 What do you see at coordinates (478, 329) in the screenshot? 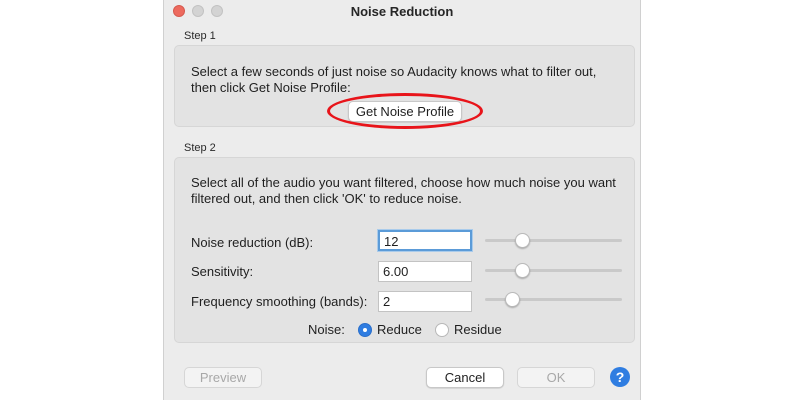
I see `residue-option-label: Residue` at bounding box center [478, 329].